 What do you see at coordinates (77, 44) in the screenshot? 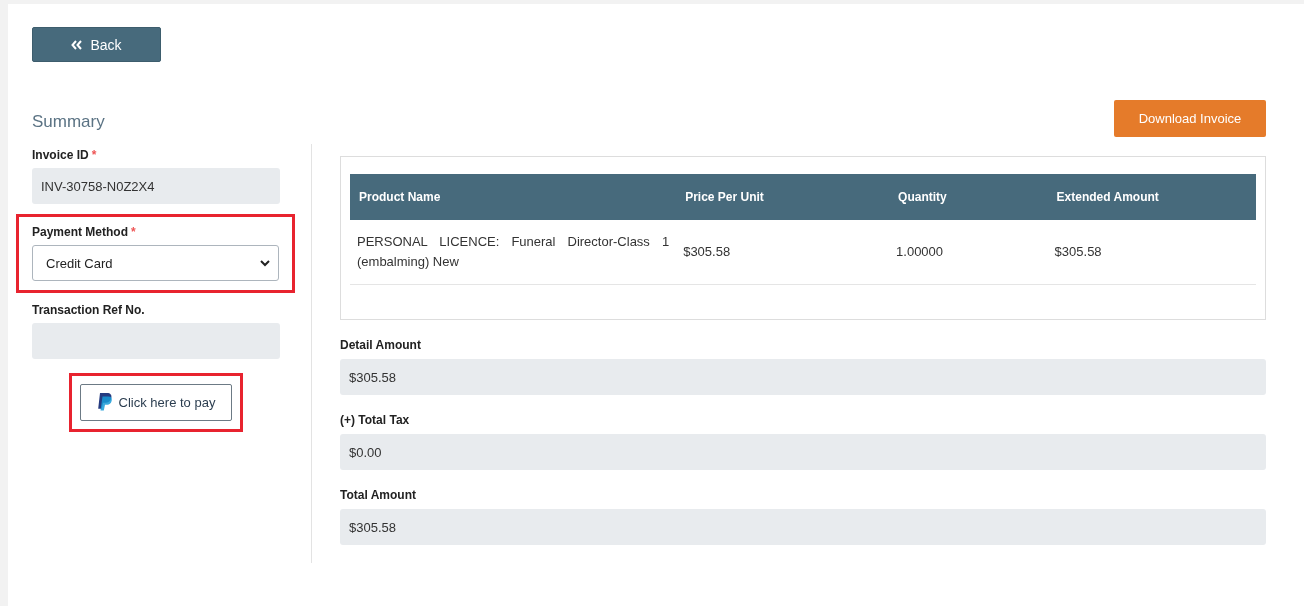
I see `double-chevron-left-icon` at bounding box center [77, 44].